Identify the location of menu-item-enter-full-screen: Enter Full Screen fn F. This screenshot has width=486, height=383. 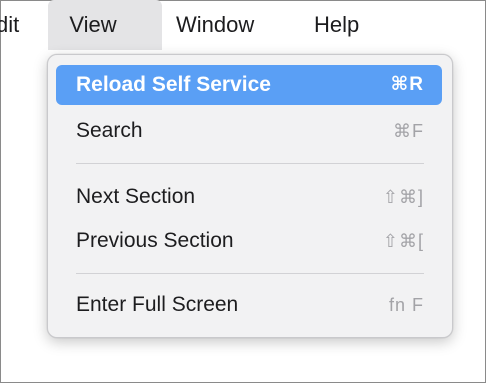
(249, 305).